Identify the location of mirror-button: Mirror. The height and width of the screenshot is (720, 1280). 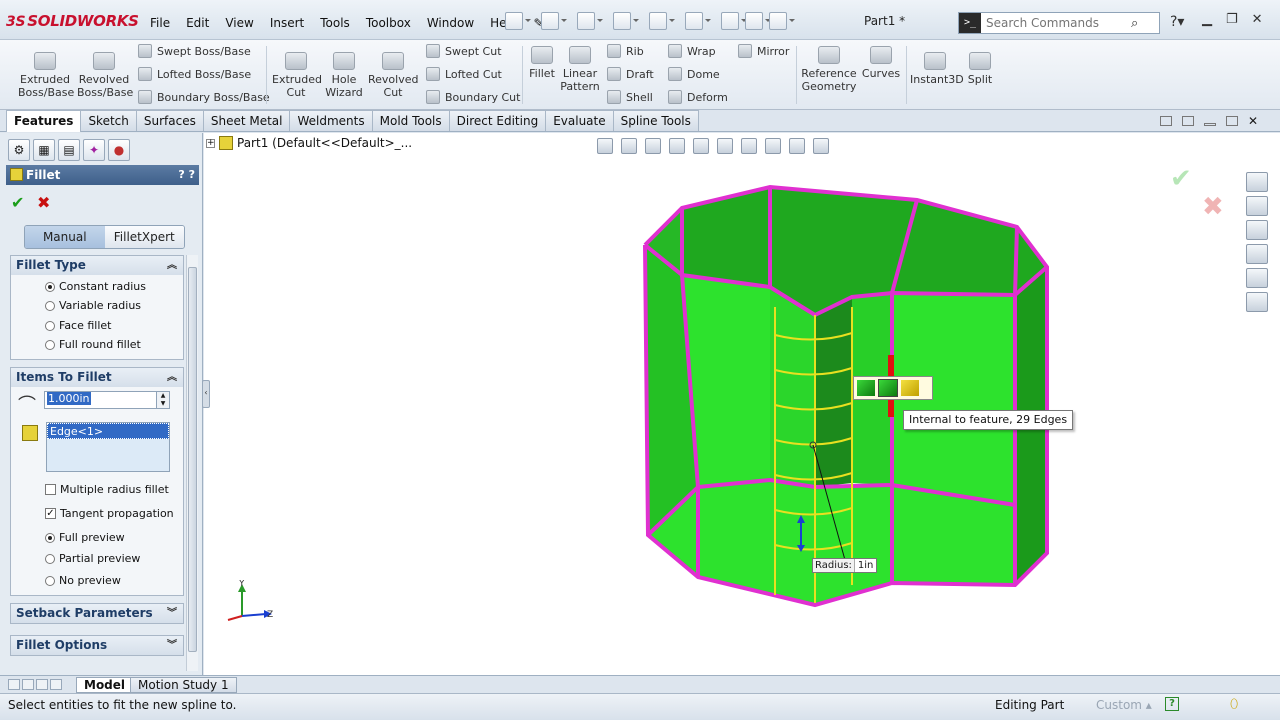
(763, 51).